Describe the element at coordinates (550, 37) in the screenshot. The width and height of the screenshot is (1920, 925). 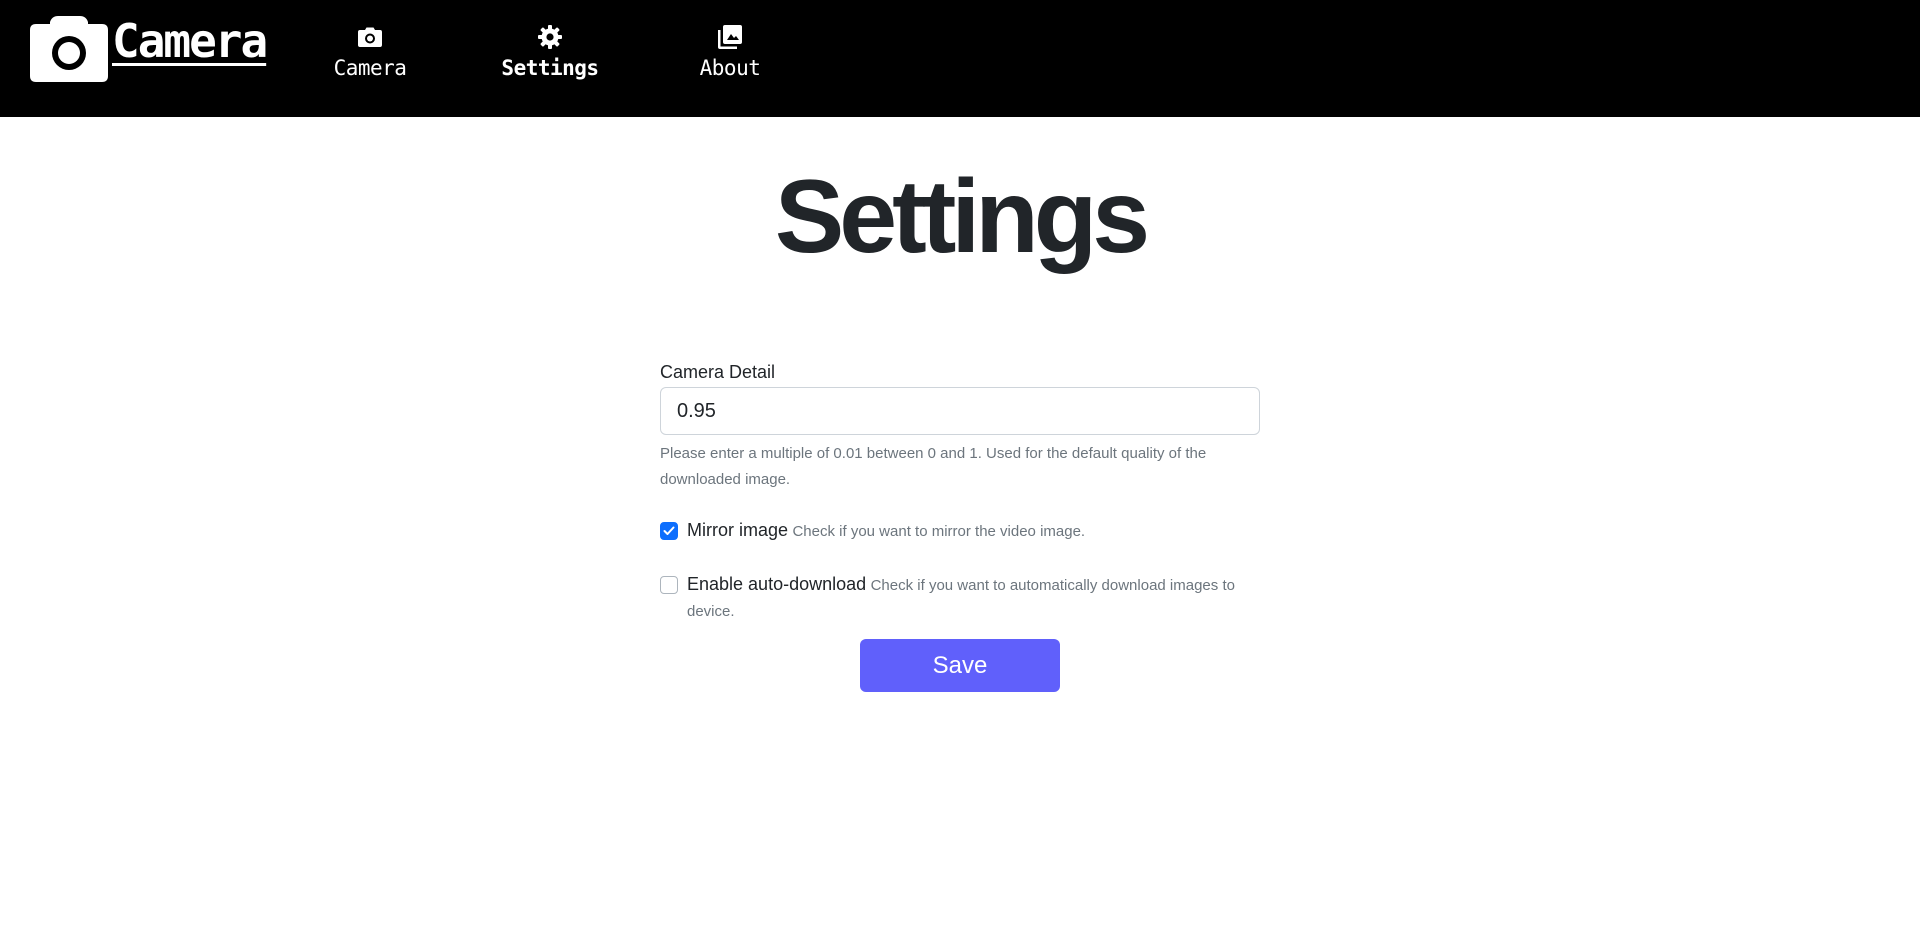
I see `gear-icon` at that location.